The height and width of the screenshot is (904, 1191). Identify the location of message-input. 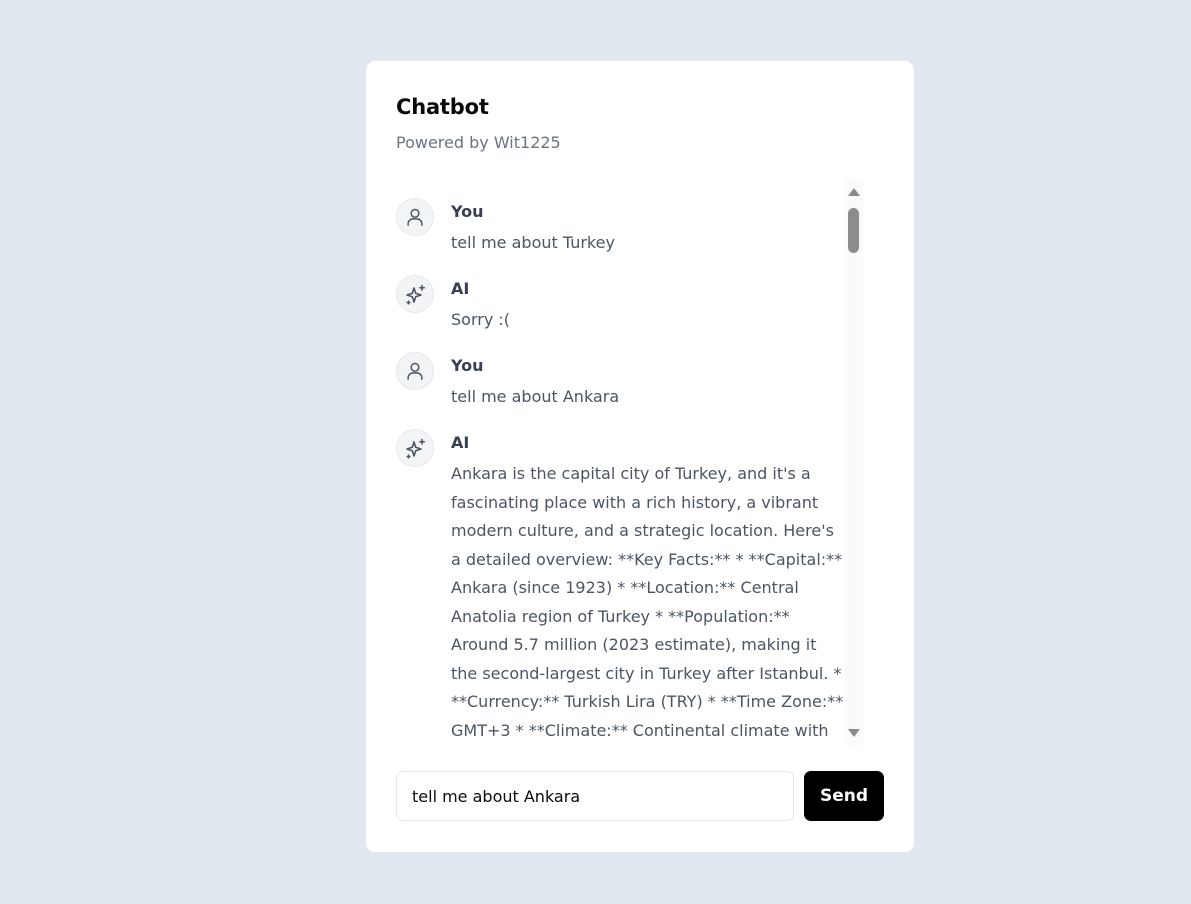
(595, 796).